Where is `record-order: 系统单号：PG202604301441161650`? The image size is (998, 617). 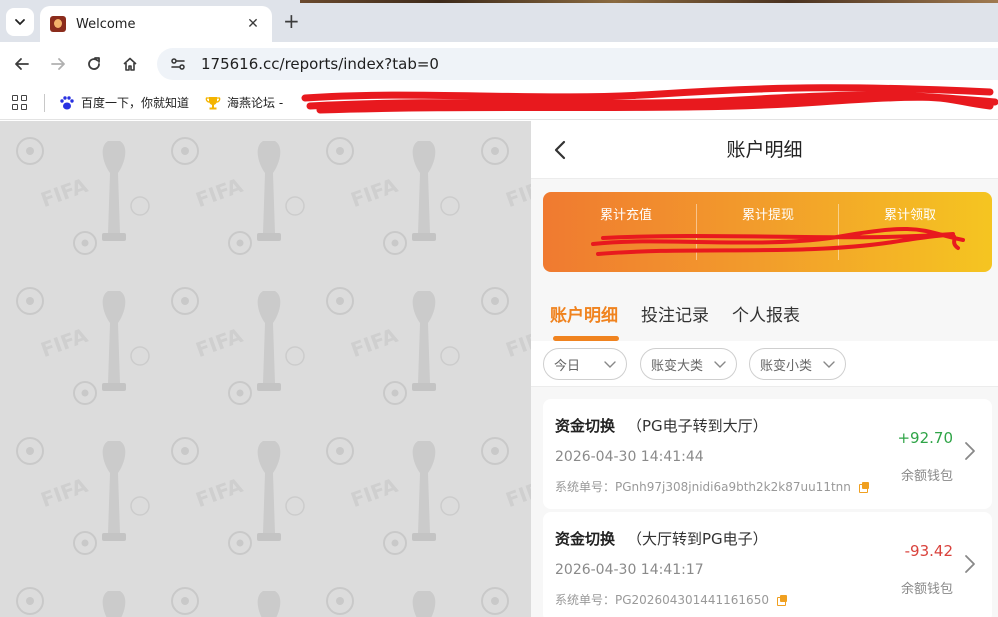
record-order: 系统单号：PG202604301441161650 is located at coordinates (671, 599).